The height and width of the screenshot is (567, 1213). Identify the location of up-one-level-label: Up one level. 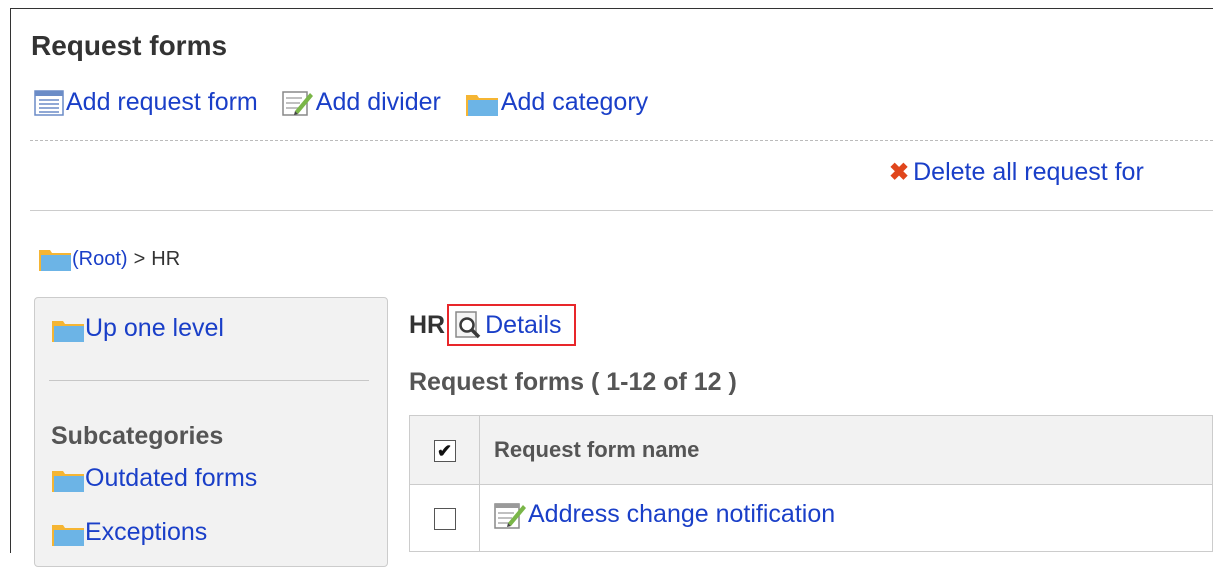
(154, 328).